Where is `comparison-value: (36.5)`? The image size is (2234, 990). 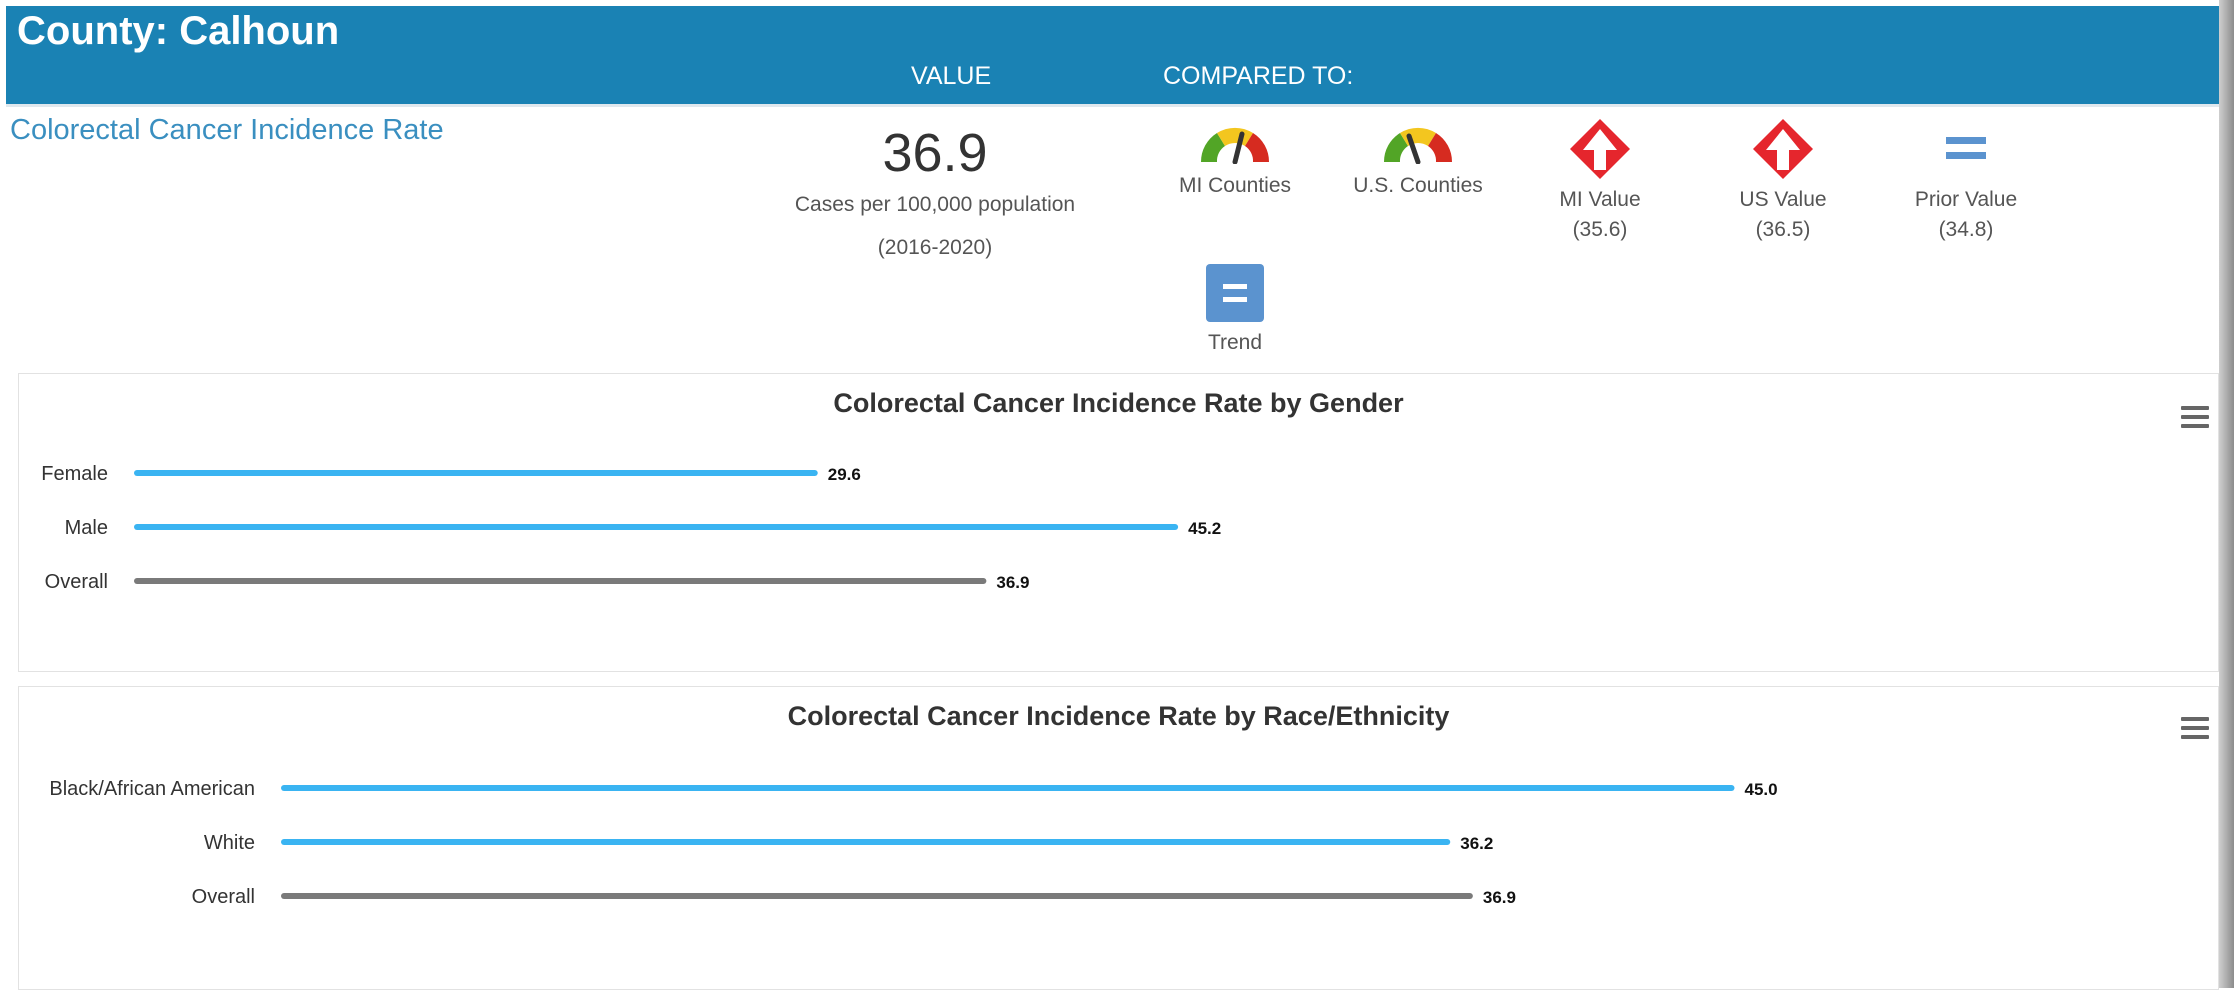
comparison-value: (36.5) is located at coordinates (1783, 229).